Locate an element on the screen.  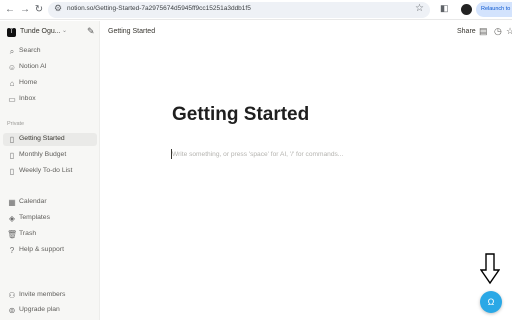
profile-avatar is located at coordinates (466, 9).